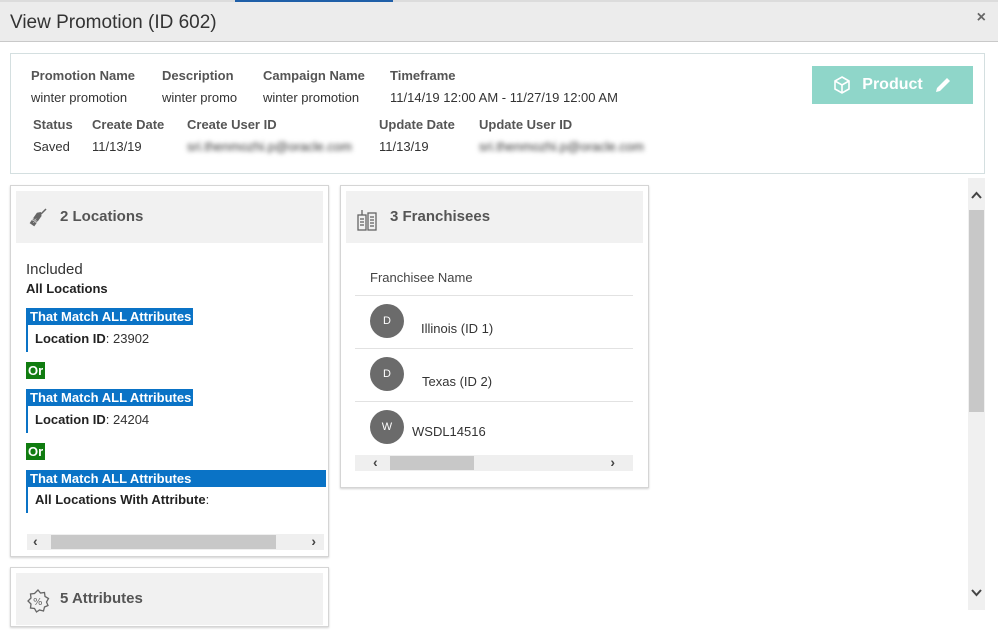 The width and height of the screenshot is (998, 640). I want to click on field-label: Description, so click(198, 75).